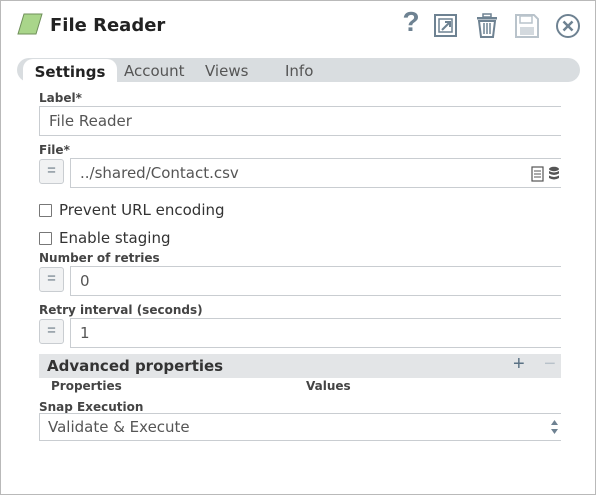  What do you see at coordinates (298, 27) in the screenshot?
I see `dialog-header: File Reader ?` at bounding box center [298, 27].